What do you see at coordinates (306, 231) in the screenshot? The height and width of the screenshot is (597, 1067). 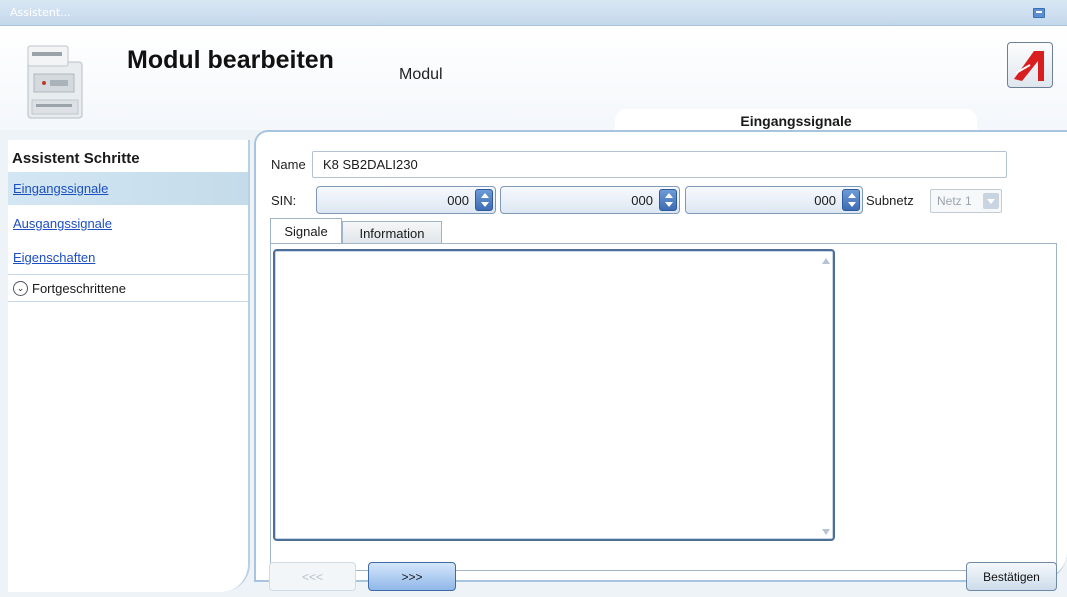 I see `tab-signale: Signale` at bounding box center [306, 231].